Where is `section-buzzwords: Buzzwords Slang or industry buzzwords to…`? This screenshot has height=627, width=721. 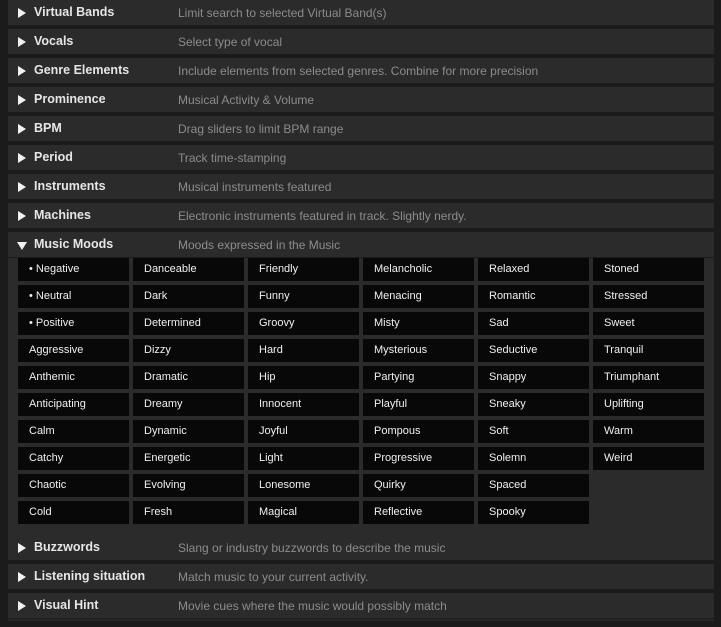 section-buzzwords: Buzzwords Slang or industry buzzwords to… is located at coordinates (361, 548).